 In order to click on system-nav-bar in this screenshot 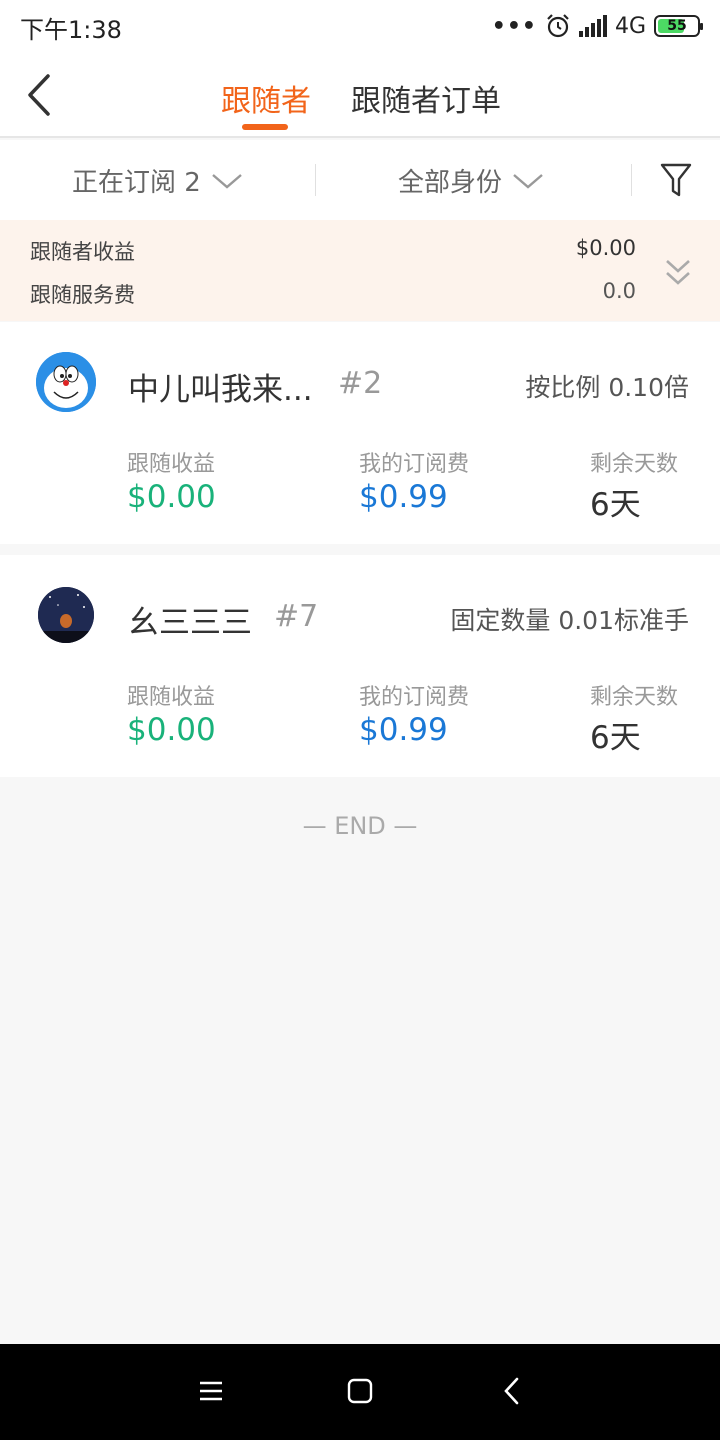, I will do `click(360, 1392)`.